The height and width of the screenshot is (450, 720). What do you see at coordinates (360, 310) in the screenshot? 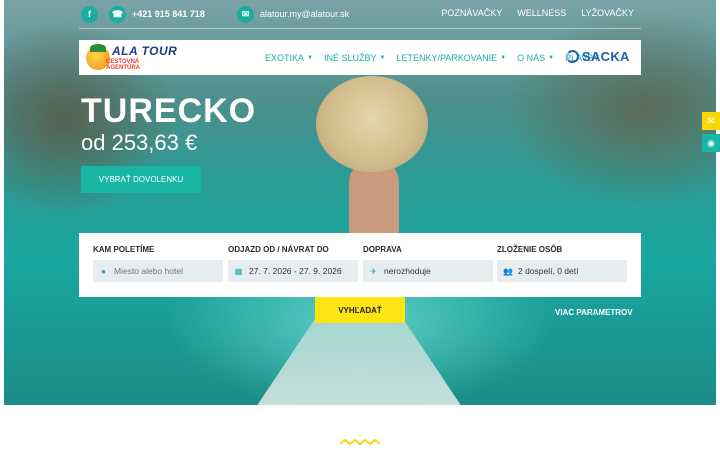
I see `search-button: VYHĽADAŤ` at bounding box center [360, 310].